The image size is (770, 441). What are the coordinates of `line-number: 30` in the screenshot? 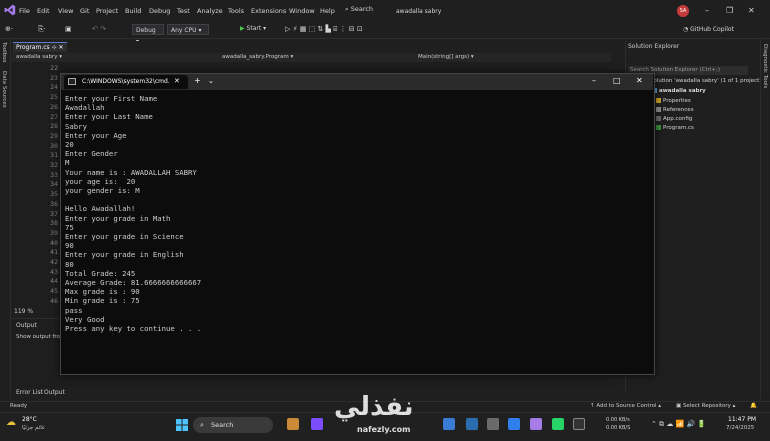 It's located at (54, 145).